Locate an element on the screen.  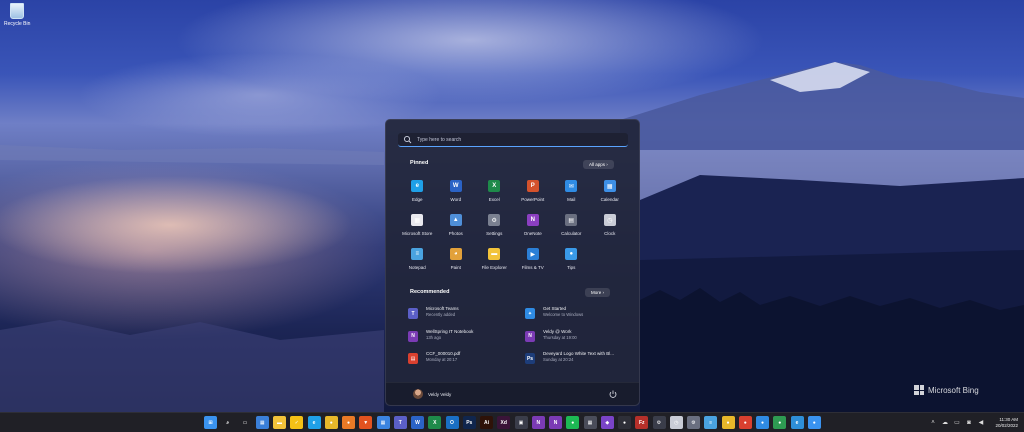
pinned-app-paint: ◕ Paint is located at coordinates (456, 262).